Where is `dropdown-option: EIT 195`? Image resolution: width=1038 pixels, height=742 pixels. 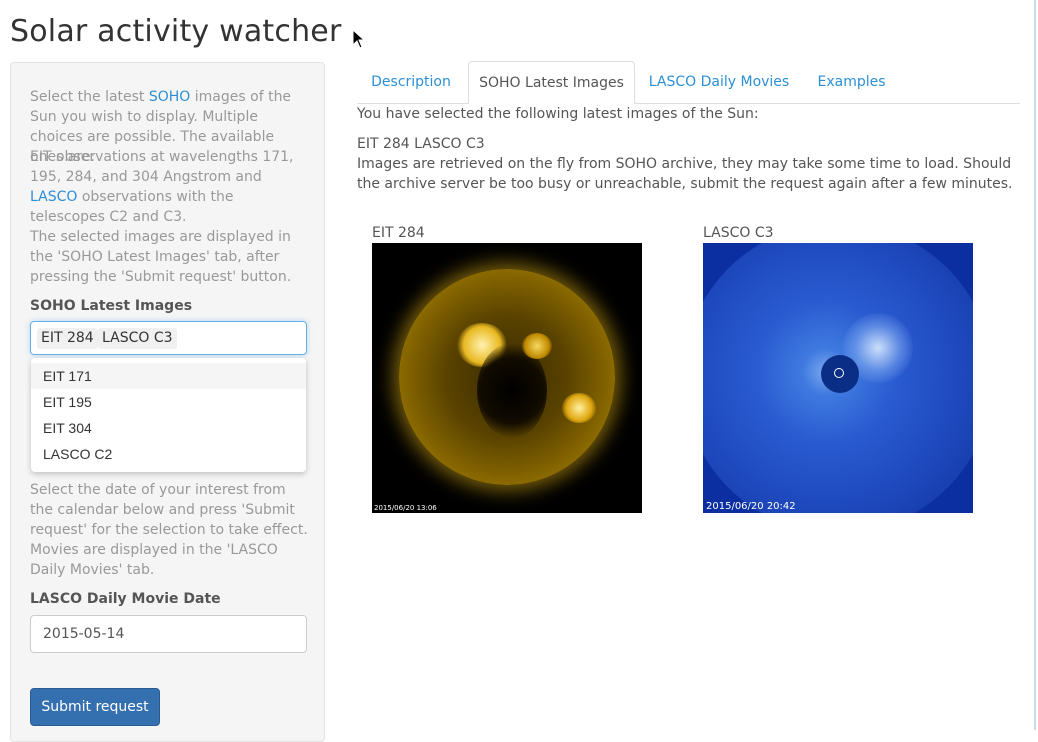
dropdown-option: EIT 195 is located at coordinates (168, 402).